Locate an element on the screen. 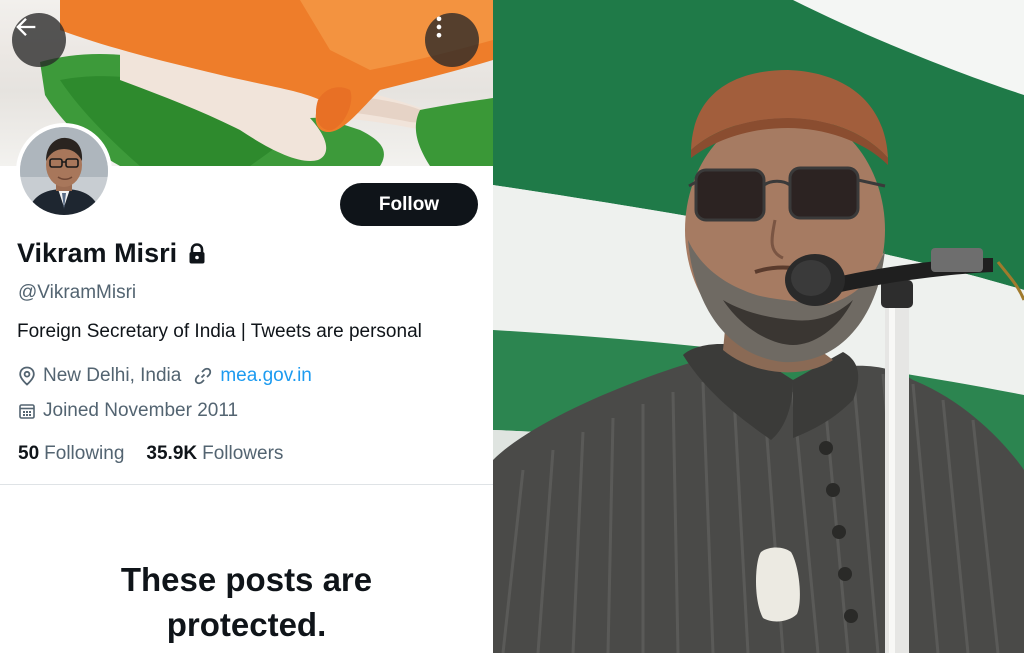 The height and width of the screenshot is (653, 1024). followers-label: Followers is located at coordinates (243, 453).